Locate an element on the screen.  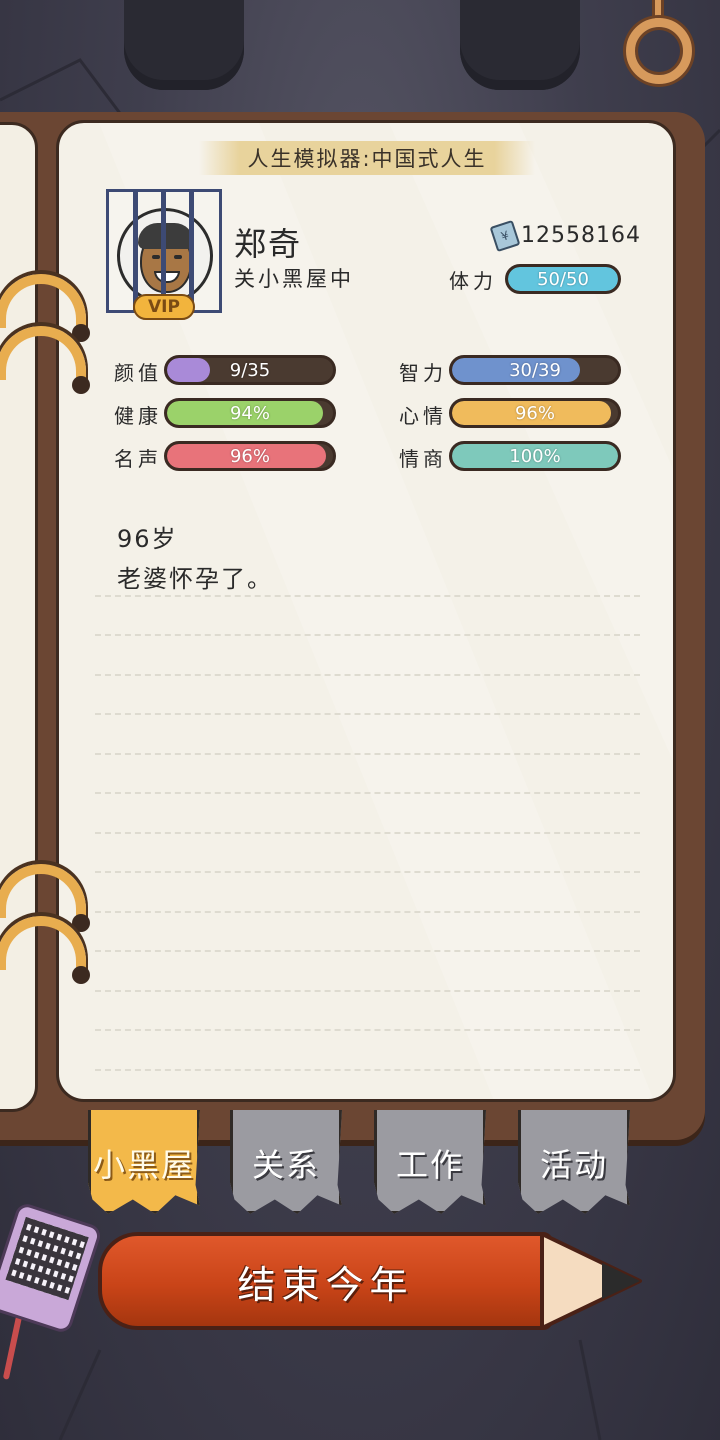
stat-bar-intelligence: 30/39 is located at coordinates (535, 370).